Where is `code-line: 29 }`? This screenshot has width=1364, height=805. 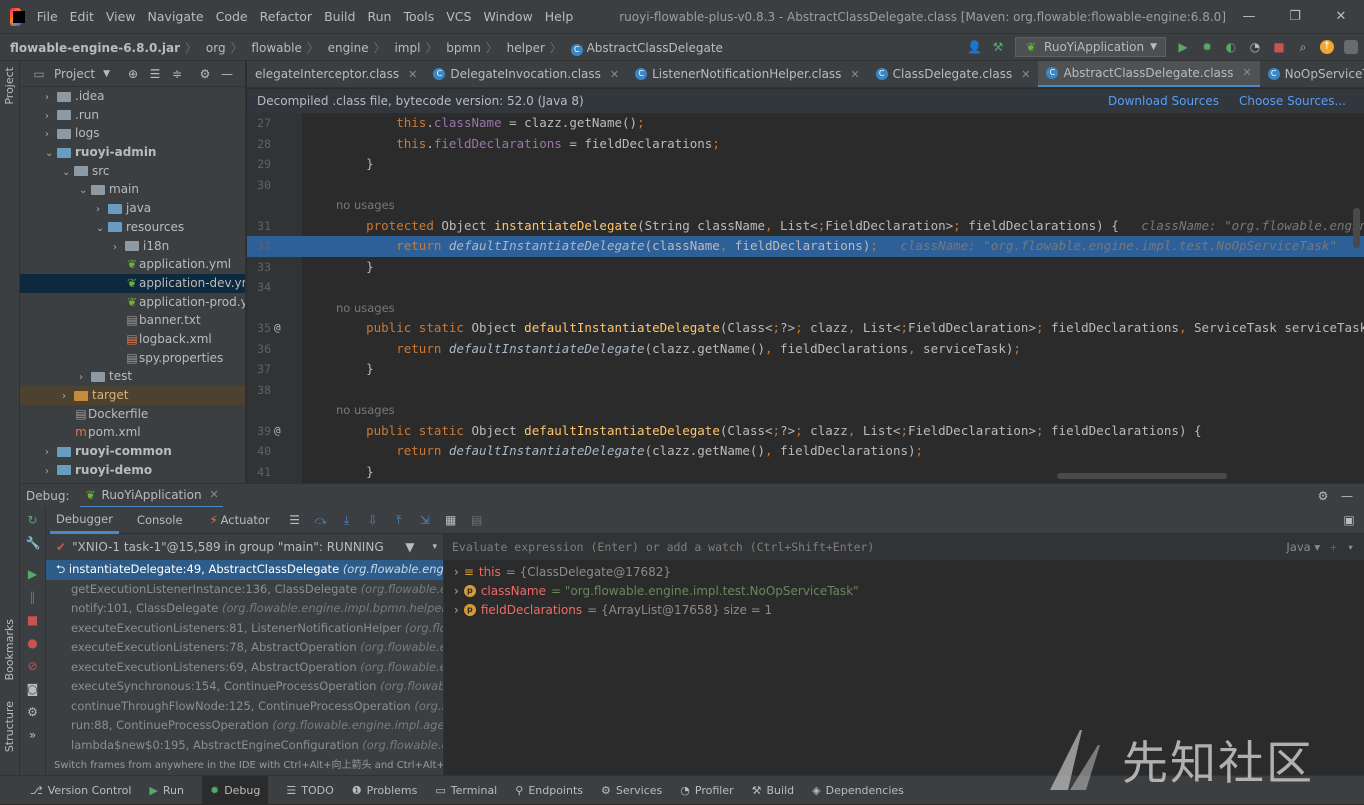 code-line: 29 } is located at coordinates (805, 164).